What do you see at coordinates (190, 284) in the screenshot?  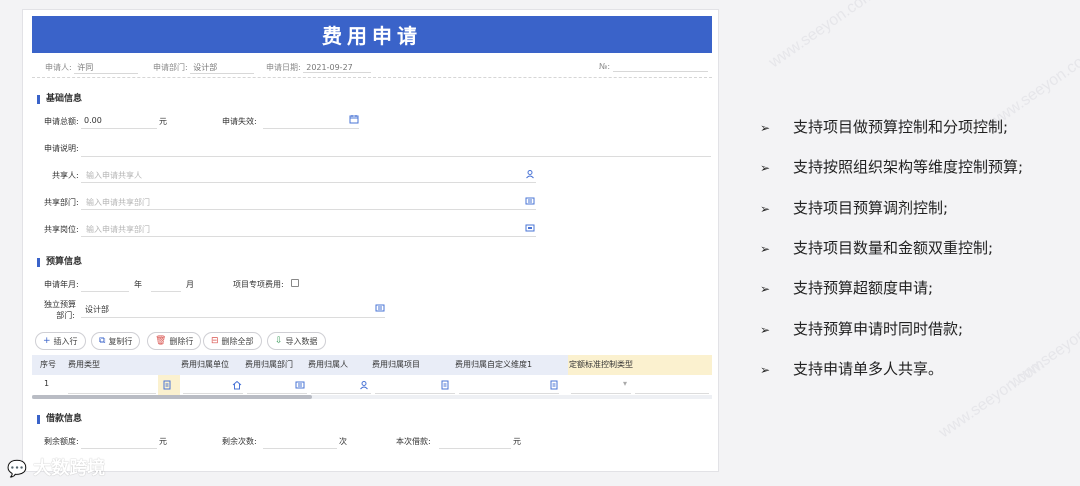 I see `month-unit: 月` at bounding box center [190, 284].